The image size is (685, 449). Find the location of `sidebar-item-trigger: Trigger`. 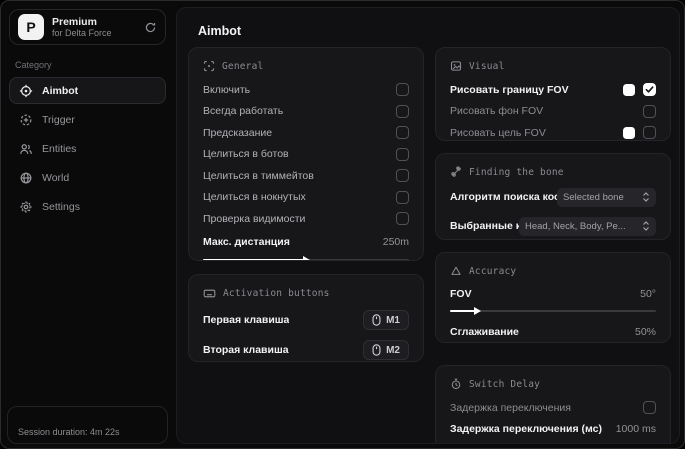

sidebar-item-trigger: Trigger is located at coordinates (87, 119).